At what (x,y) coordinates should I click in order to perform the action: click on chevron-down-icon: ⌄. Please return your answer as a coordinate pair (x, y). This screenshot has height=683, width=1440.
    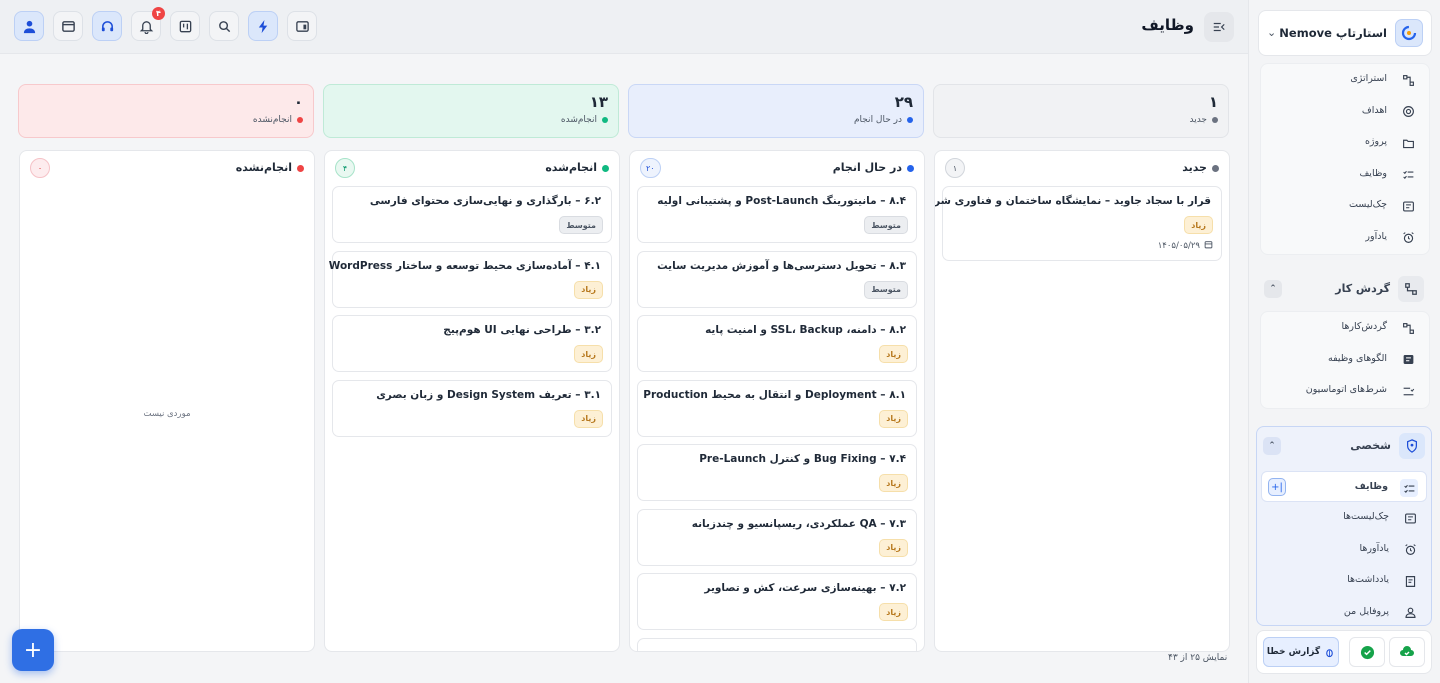
    Looking at the image, I should click on (1272, 32).